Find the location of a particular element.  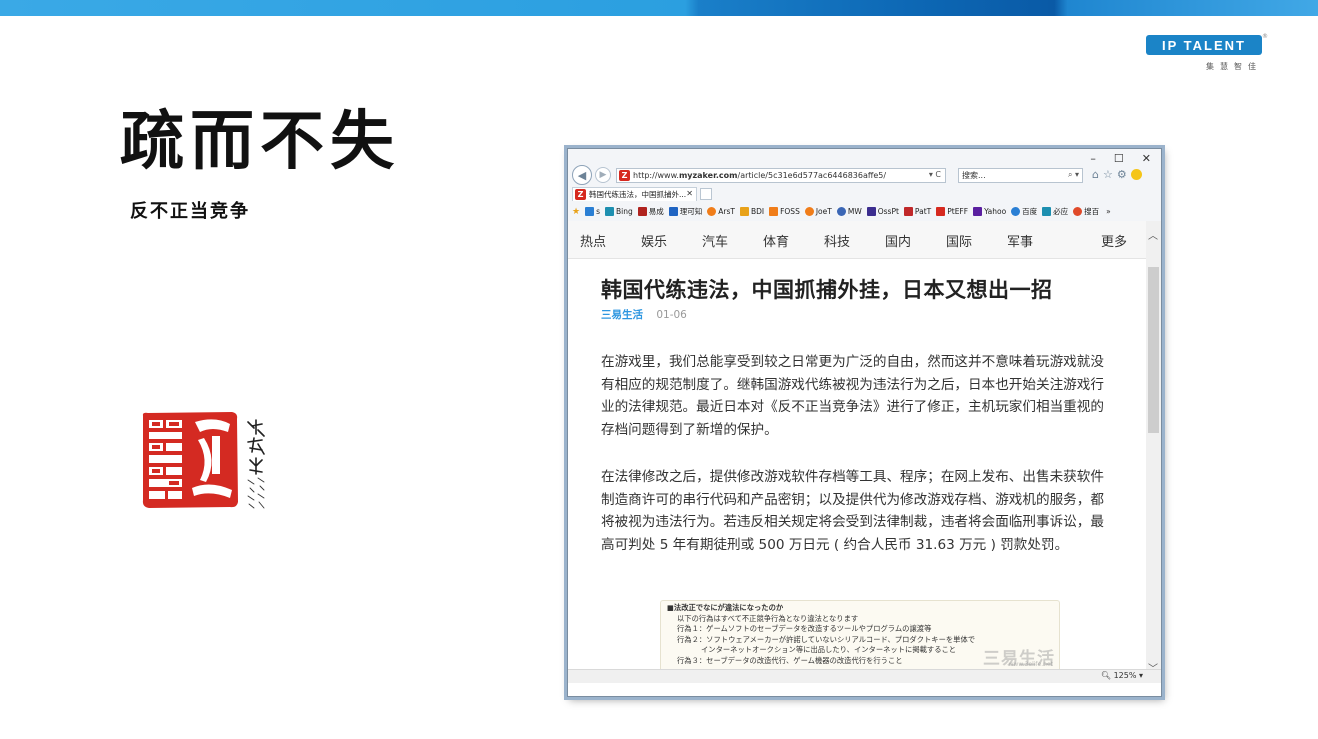

back-button: ◀ is located at coordinates (582, 175).